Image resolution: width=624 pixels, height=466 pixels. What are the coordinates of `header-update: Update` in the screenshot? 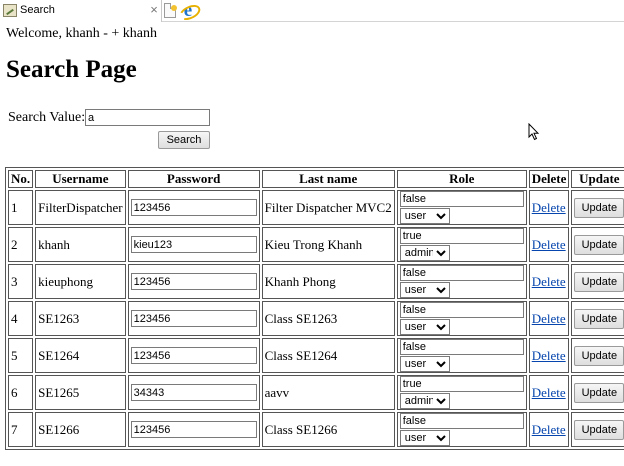 It's located at (597, 179).